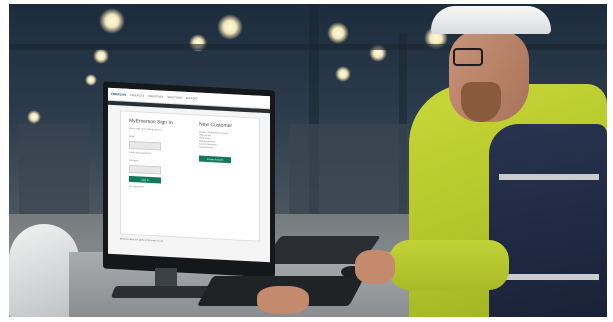  I want to click on factory-machinery, so click(54, 169).